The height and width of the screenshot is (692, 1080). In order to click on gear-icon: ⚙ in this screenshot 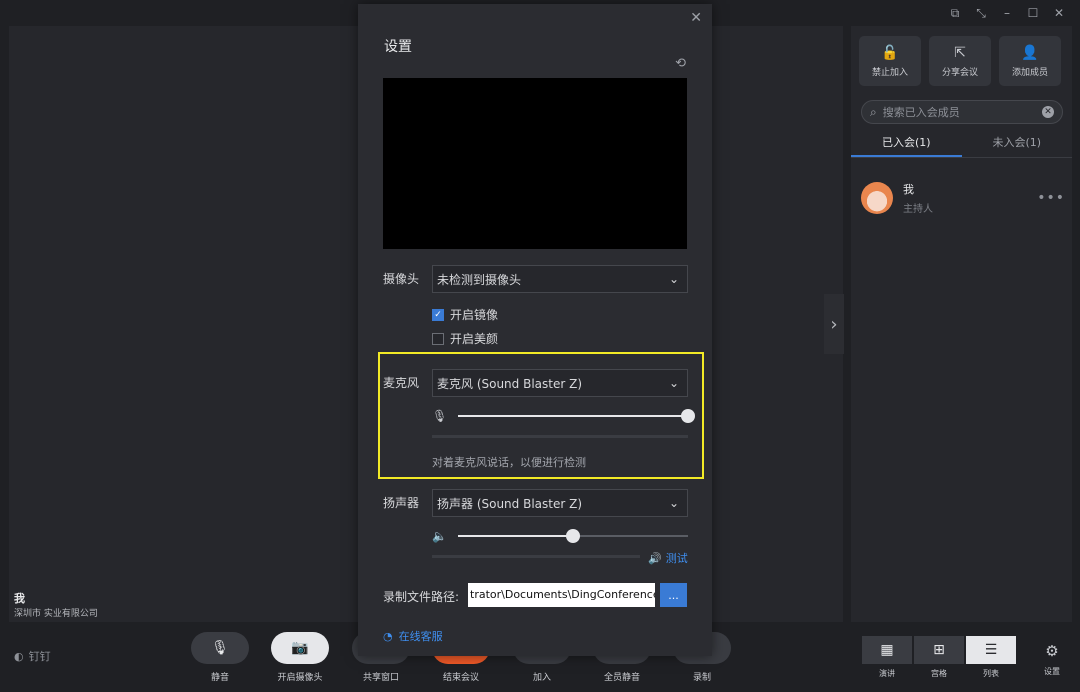, I will do `click(1052, 651)`.